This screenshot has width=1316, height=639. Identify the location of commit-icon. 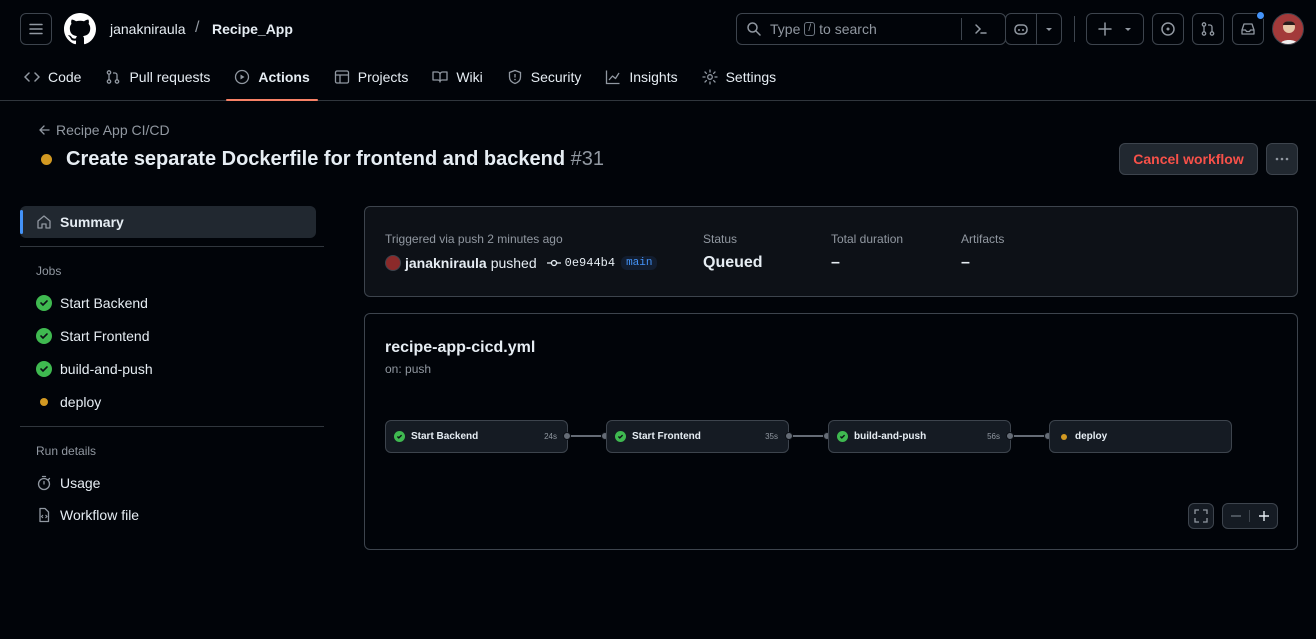
(553, 263).